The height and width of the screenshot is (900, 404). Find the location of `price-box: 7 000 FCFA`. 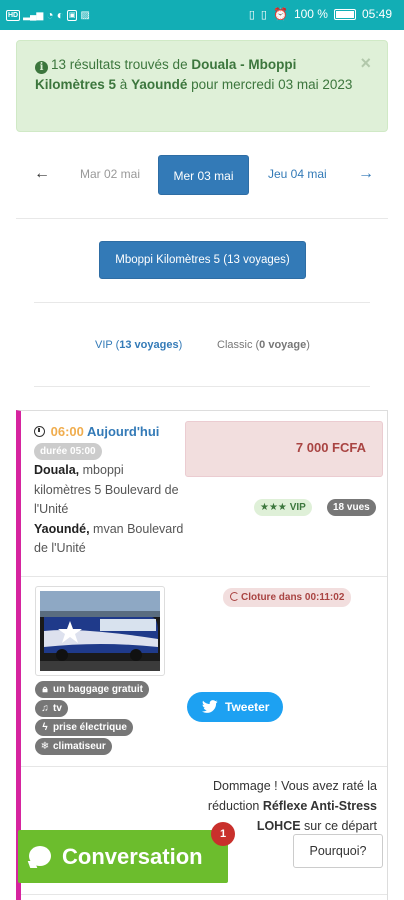

price-box: 7 000 FCFA is located at coordinates (284, 449).